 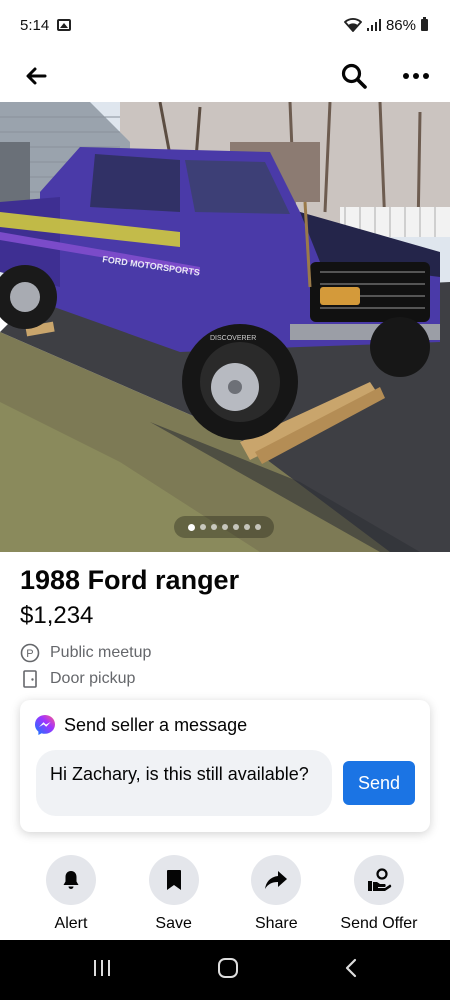 I want to click on send-button: Send, so click(x=379, y=783).